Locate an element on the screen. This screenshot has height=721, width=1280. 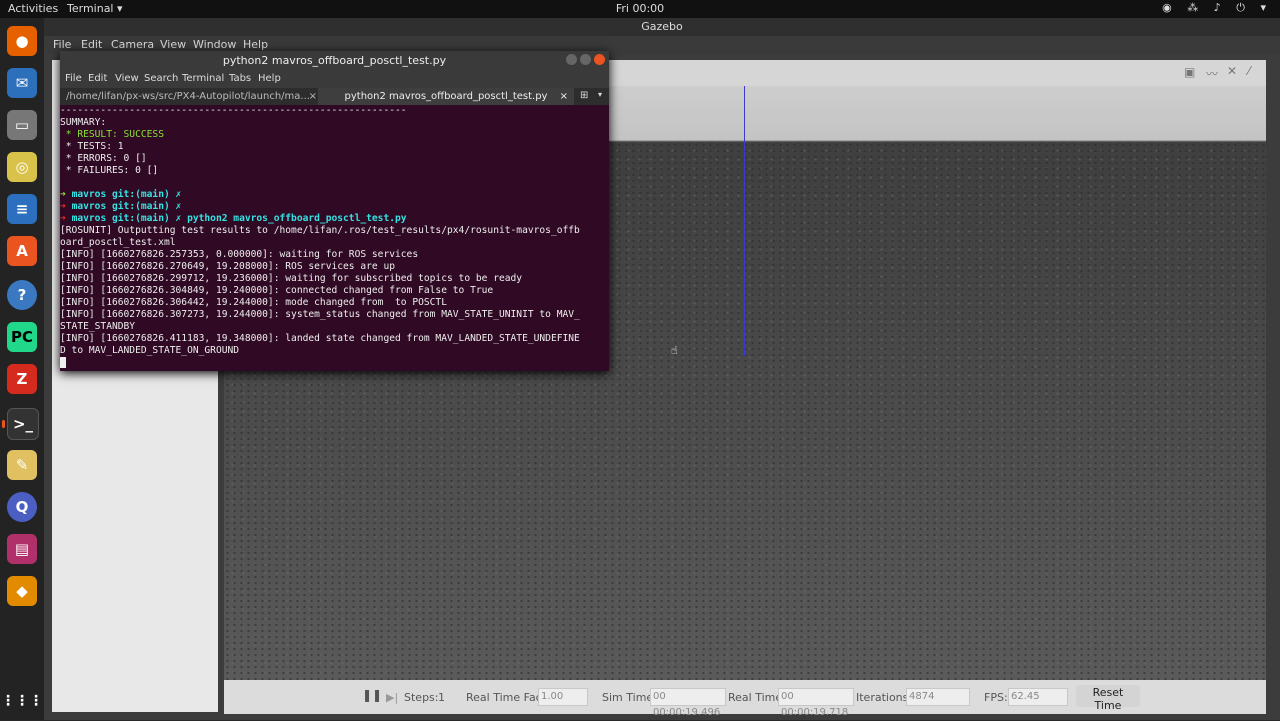
tab-menu-icon: ▾ is located at coordinates (600, 94).